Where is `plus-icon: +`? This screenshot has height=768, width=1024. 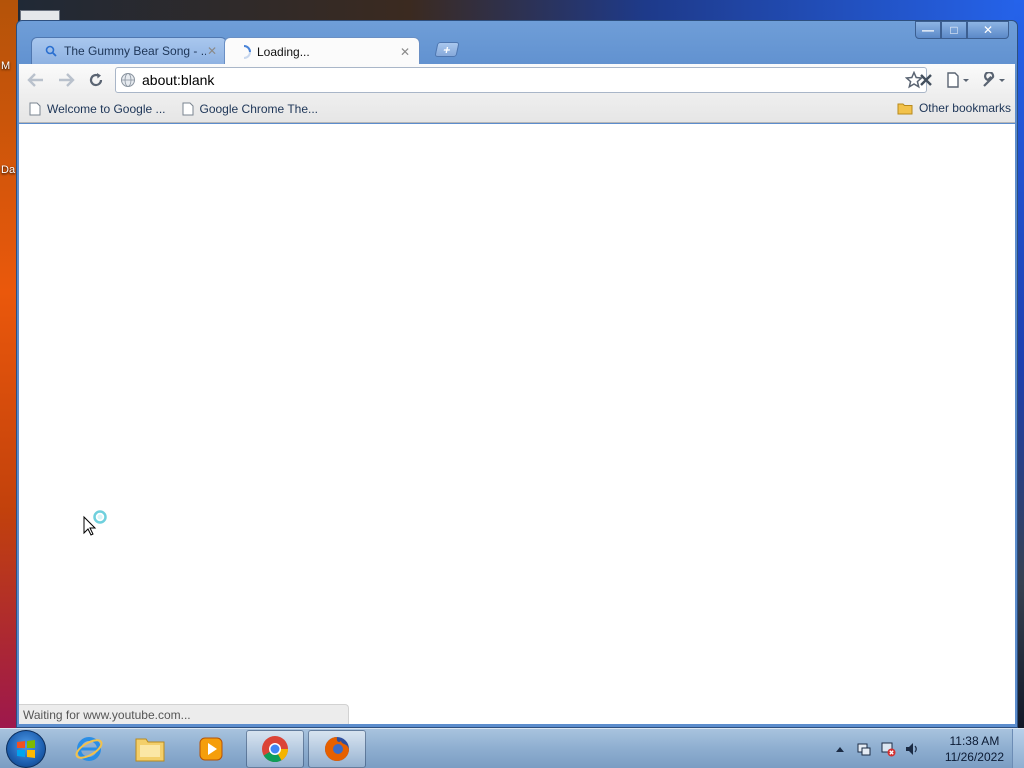
plus-icon: + is located at coordinates (446, 49).